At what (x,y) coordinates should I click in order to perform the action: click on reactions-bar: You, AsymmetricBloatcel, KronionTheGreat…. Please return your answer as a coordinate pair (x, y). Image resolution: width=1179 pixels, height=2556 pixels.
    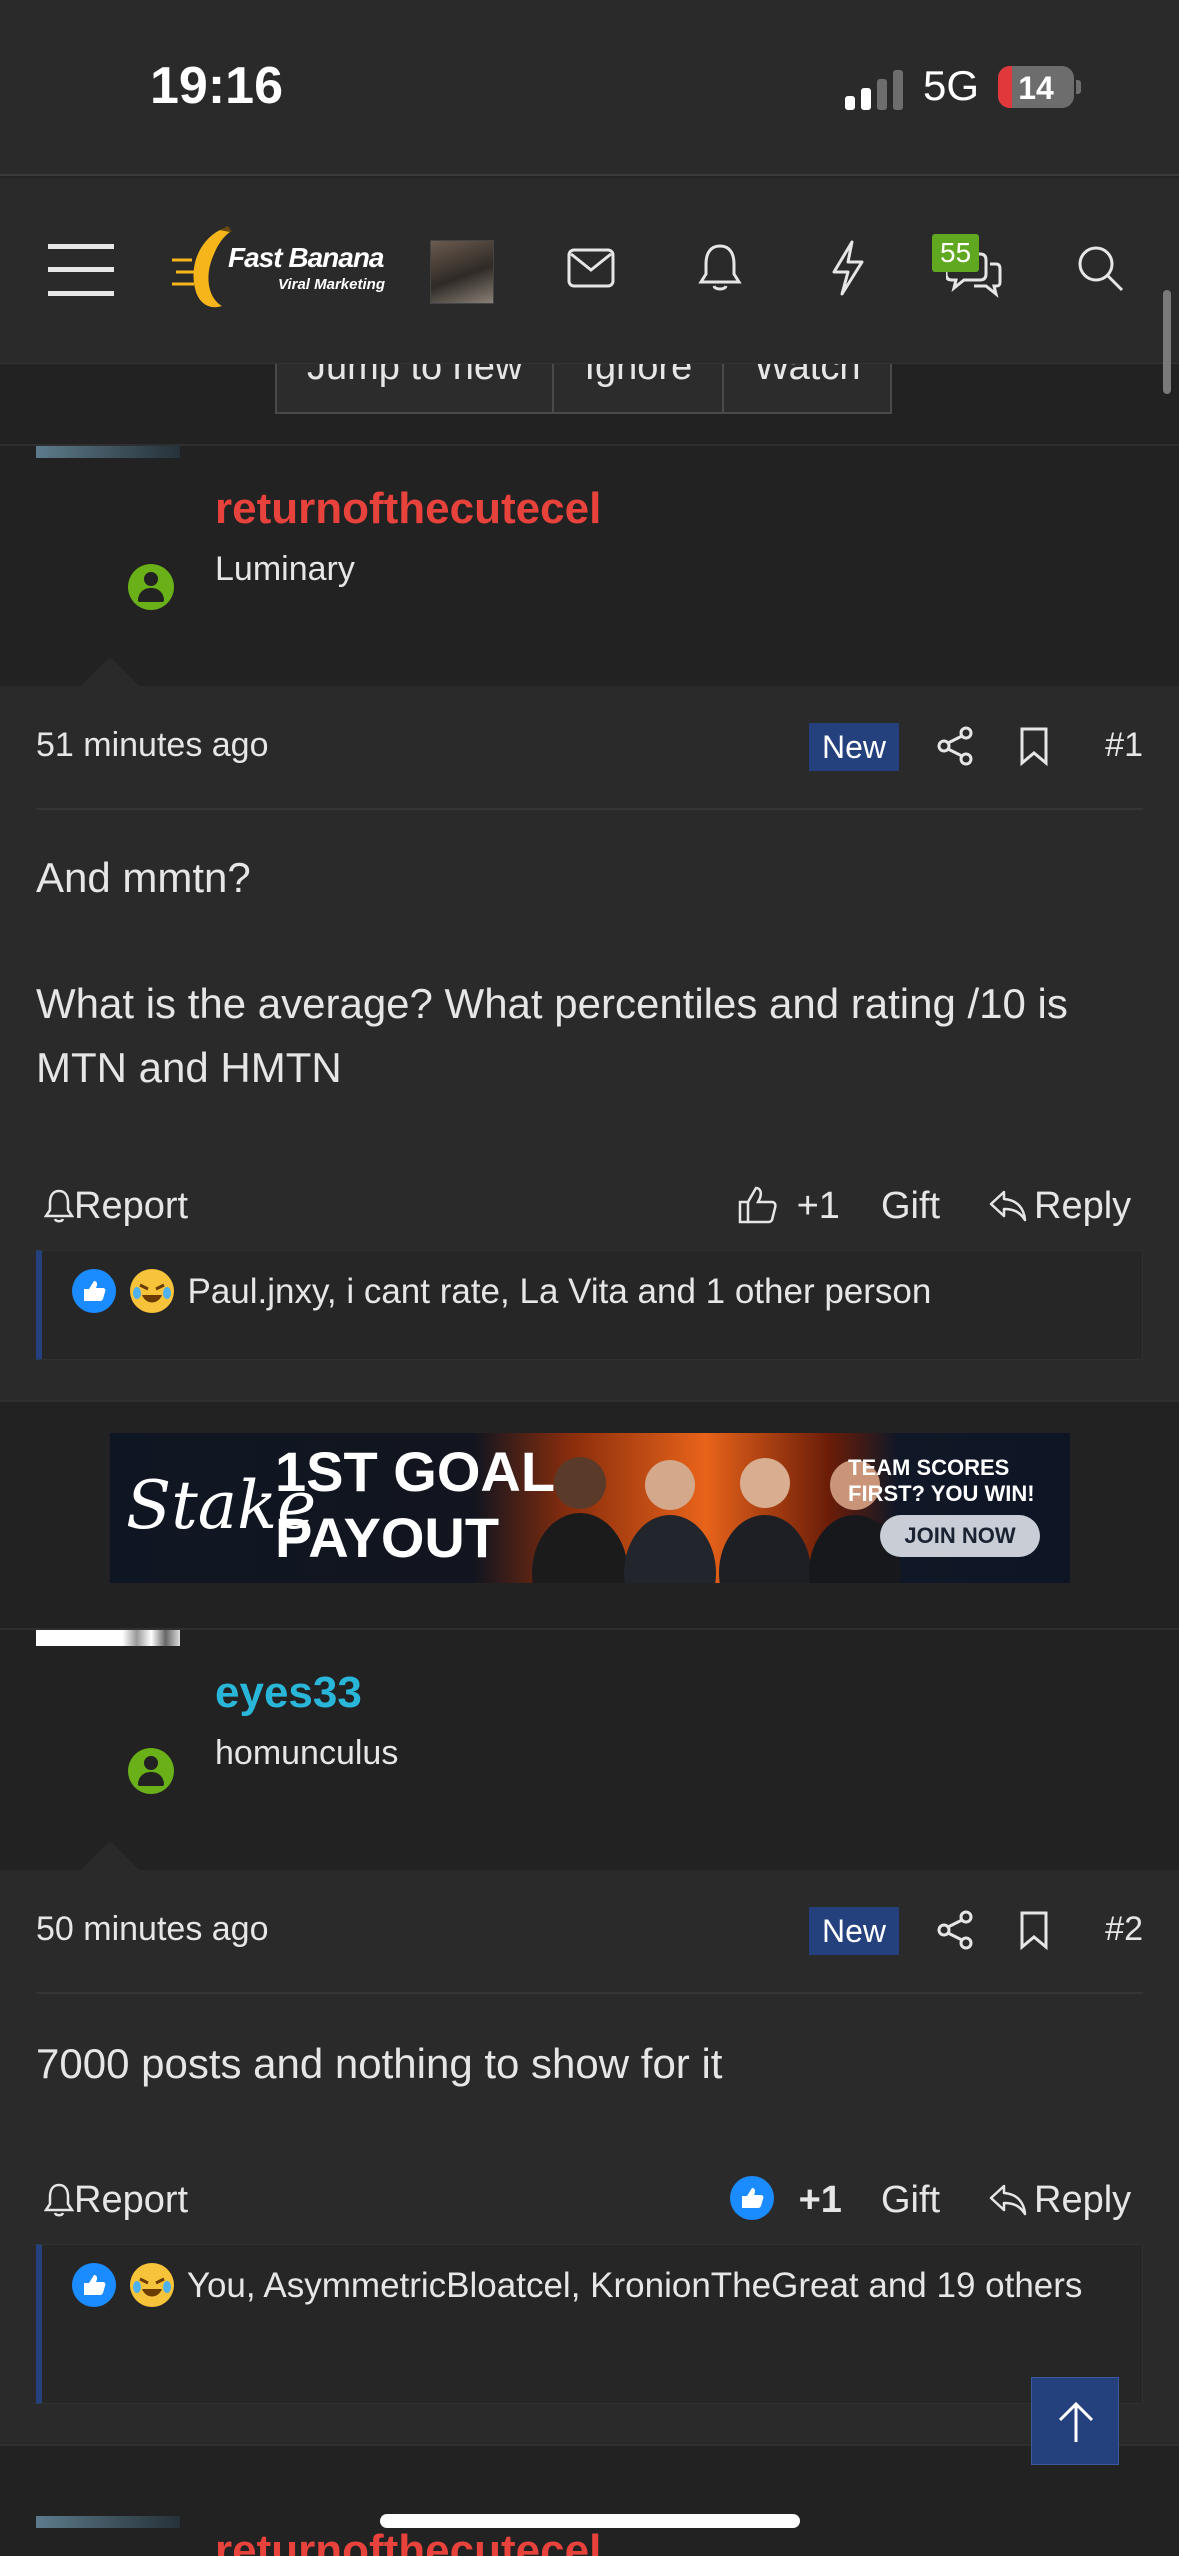
    Looking at the image, I should click on (589, 2324).